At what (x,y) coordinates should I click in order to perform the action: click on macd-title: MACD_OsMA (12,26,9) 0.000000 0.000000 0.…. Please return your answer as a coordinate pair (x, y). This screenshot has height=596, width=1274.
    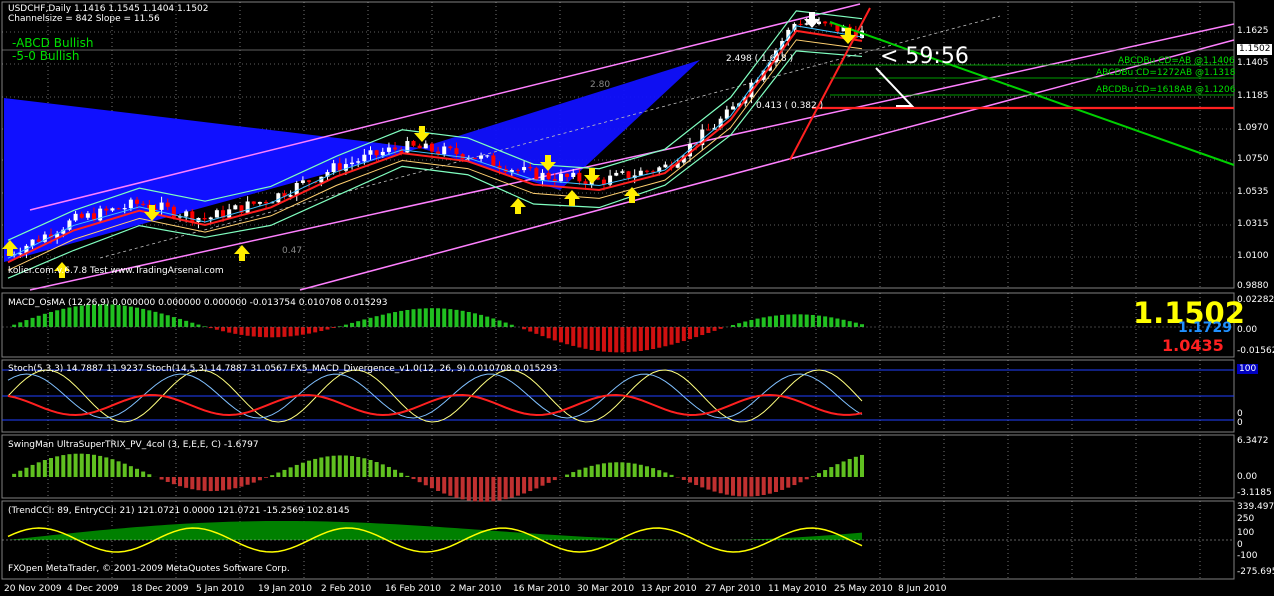
    Looking at the image, I should click on (198, 303).